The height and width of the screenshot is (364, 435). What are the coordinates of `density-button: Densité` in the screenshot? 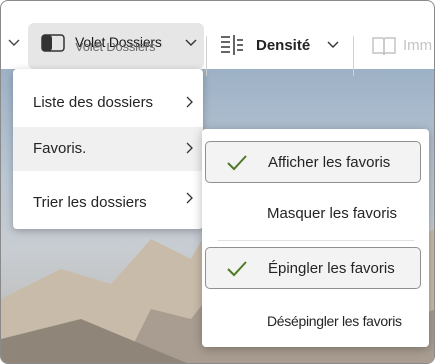 It's located at (283, 45).